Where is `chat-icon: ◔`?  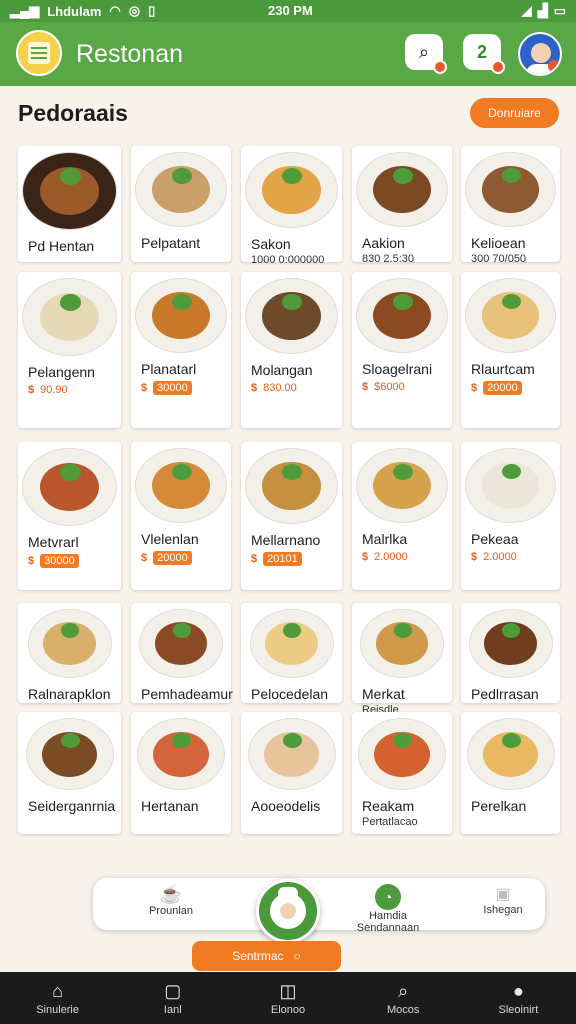
chat-icon: ◔ is located at coordinates (388, 897).